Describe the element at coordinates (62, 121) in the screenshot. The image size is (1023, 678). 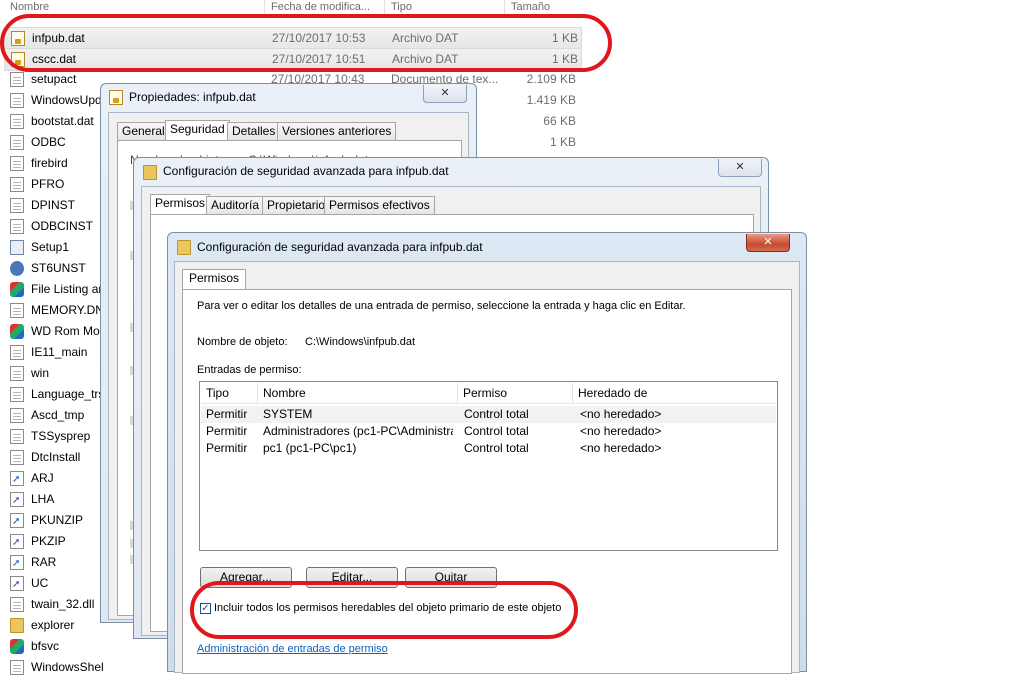
I see `file-name: bootstat.dat` at that location.